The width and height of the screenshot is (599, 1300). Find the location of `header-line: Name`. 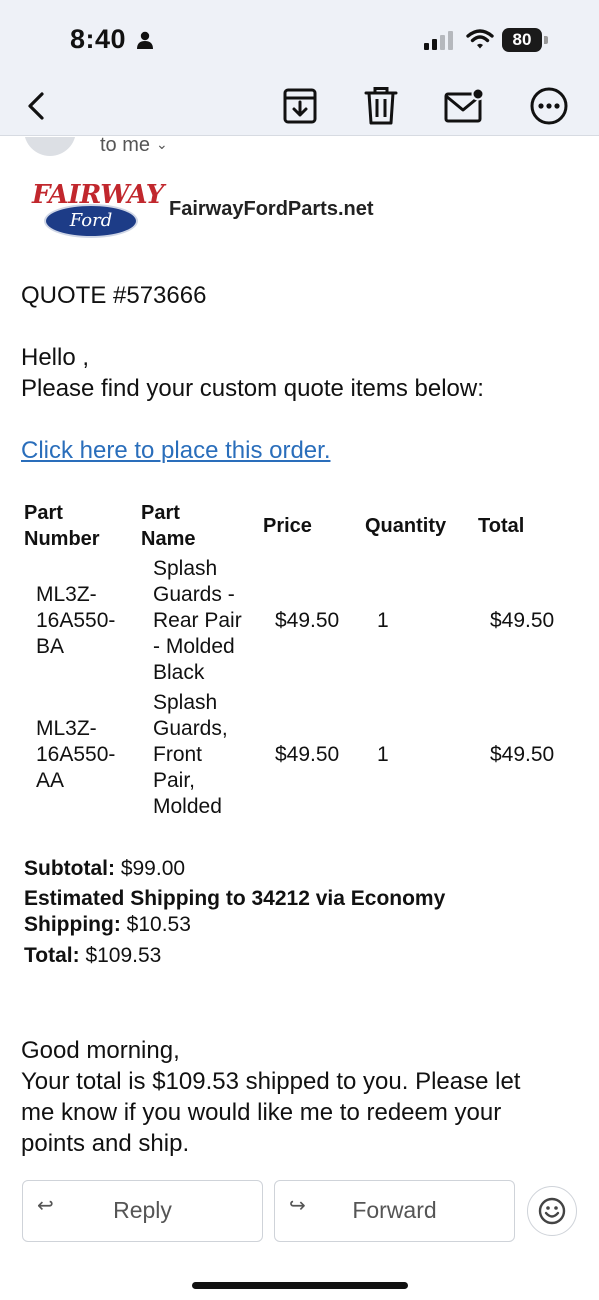

header-line: Name is located at coordinates (168, 539).